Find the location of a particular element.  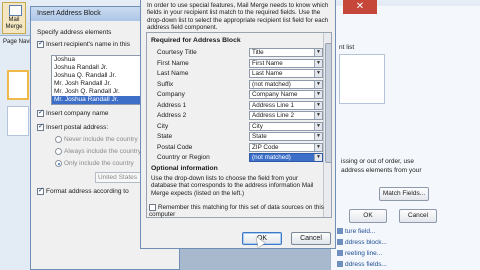

order-text-2: address elements from your is located at coordinates (381, 170).